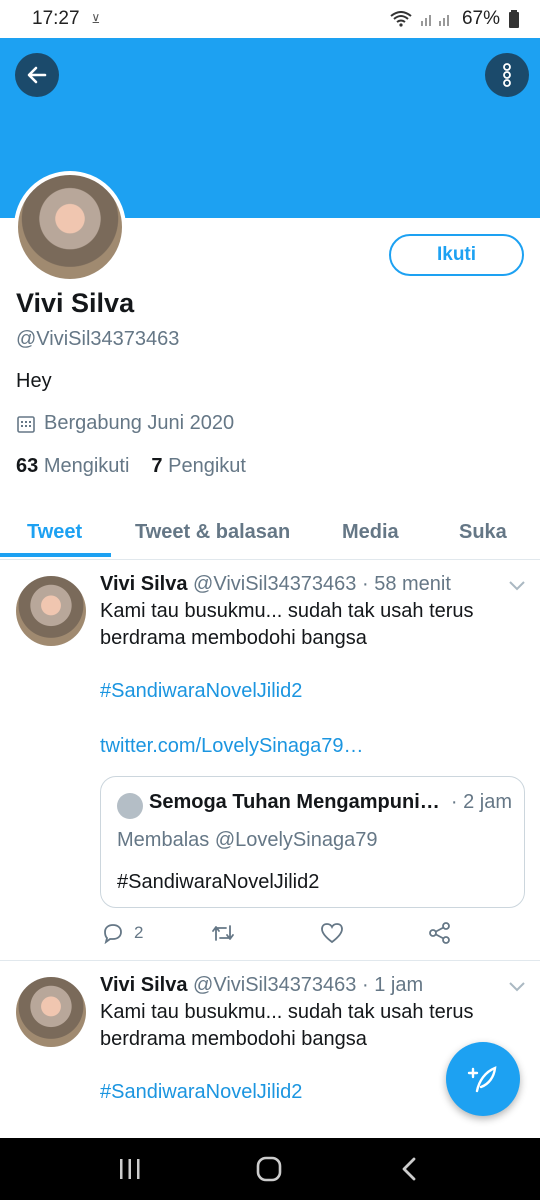 This screenshot has height=1200, width=540. Describe the element at coordinates (98, 339) in the screenshot. I see `profile-handle: @ViviSil34373463` at that location.